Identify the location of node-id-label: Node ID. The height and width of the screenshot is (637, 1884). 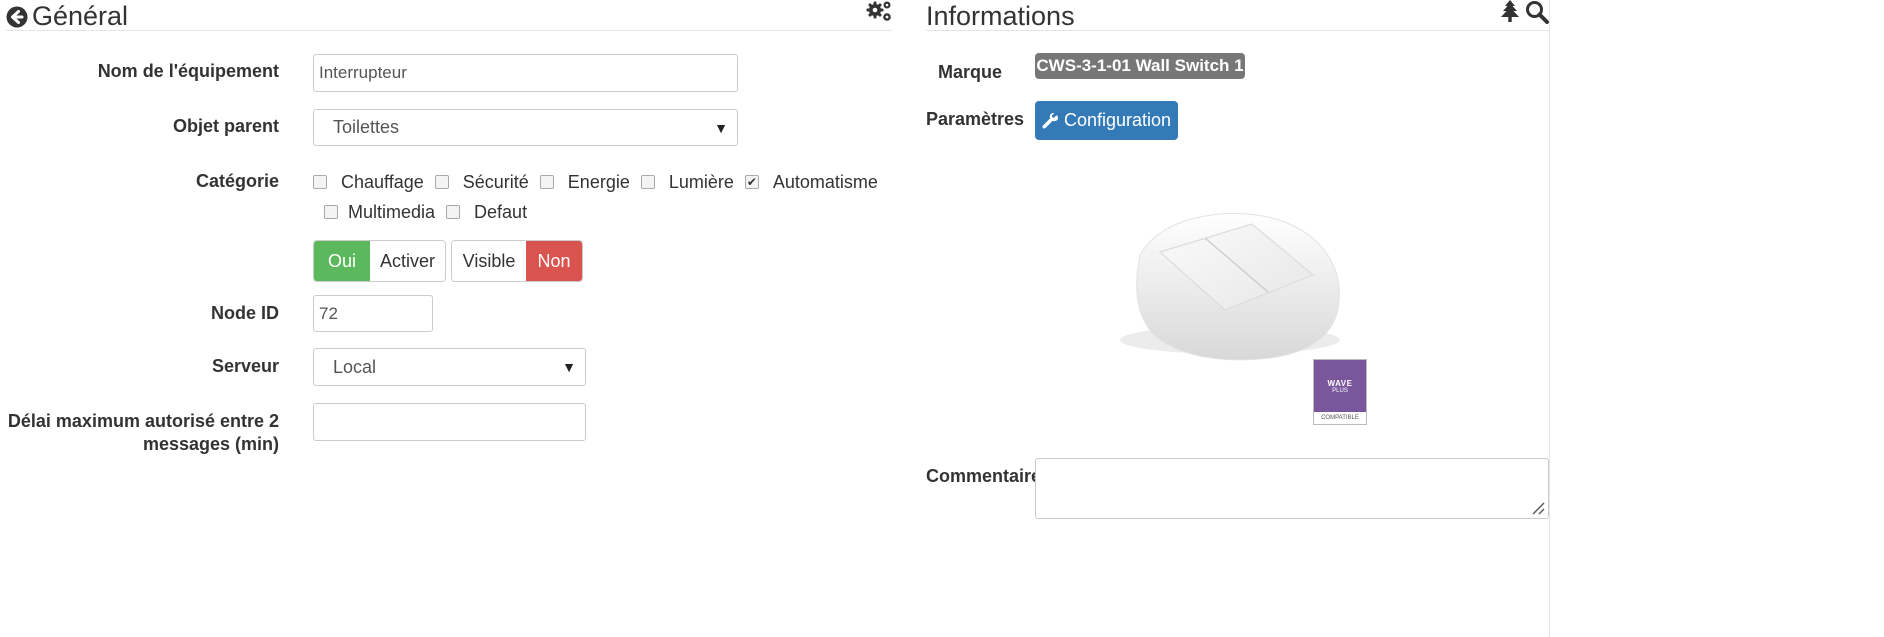
(244, 313).